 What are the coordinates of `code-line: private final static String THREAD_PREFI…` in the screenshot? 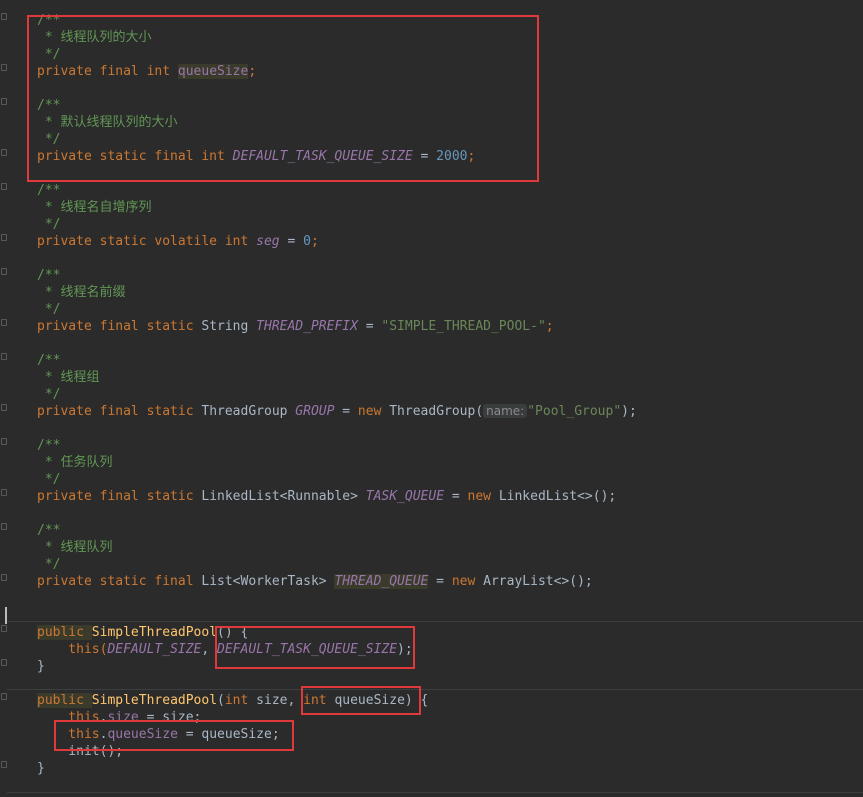 It's located at (295, 326).